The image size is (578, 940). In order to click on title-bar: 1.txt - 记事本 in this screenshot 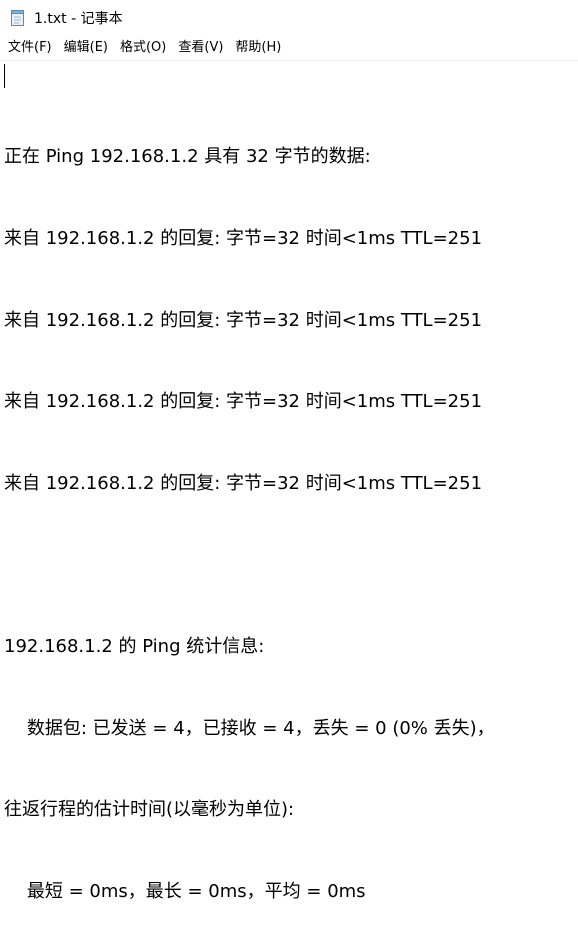, I will do `click(289, 18)`.